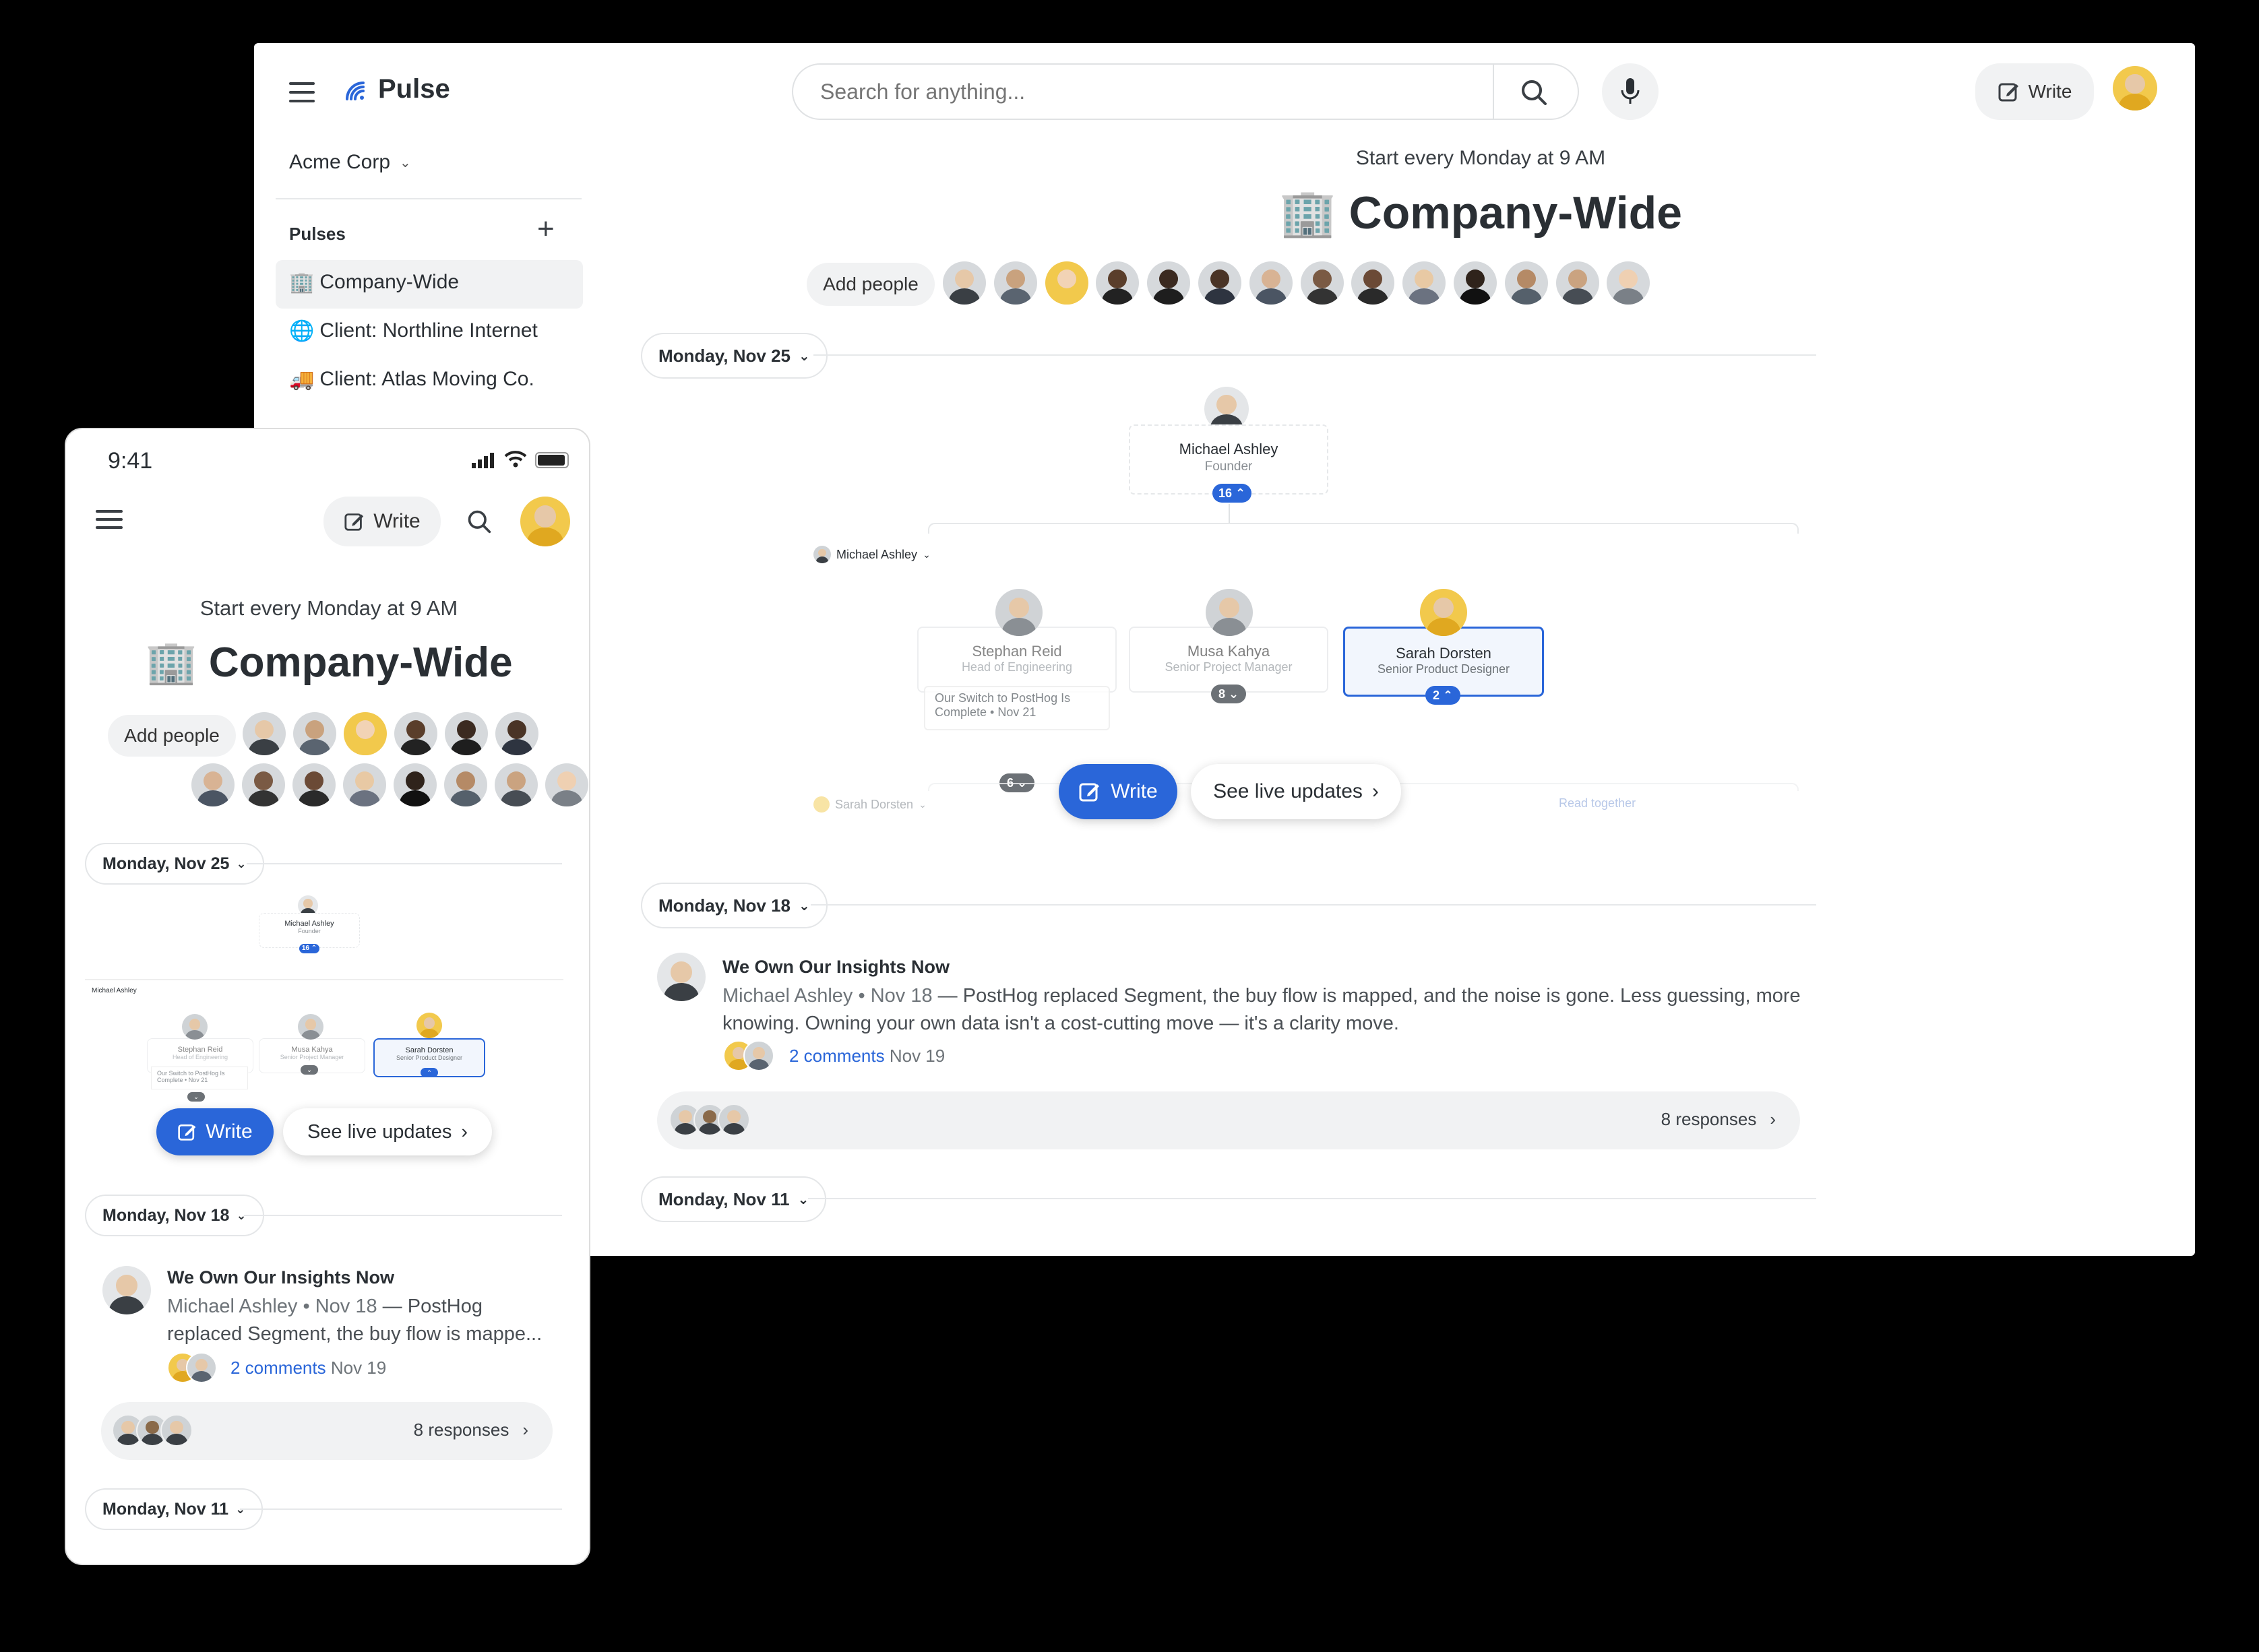 Image resolution: width=2259 pixels, height=1652 pixels. What do you see at coordinates (114, 990) in the screenshot?
I see `branch-selector: Michael Ashley` at bounding box center [114, 990].